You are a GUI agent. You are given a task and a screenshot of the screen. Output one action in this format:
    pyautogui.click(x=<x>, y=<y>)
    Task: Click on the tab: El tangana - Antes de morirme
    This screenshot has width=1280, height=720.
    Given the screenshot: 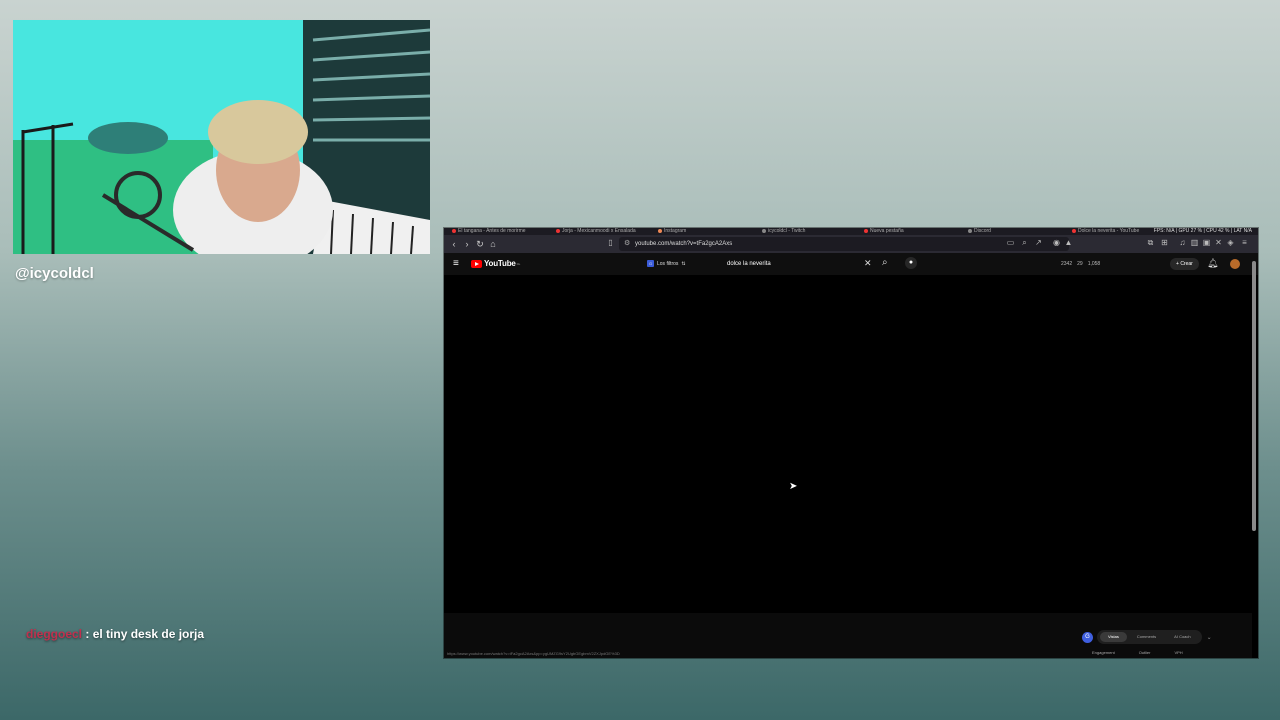 What is the action you would take?
    pyautogui.click(x=489, y=231)
    